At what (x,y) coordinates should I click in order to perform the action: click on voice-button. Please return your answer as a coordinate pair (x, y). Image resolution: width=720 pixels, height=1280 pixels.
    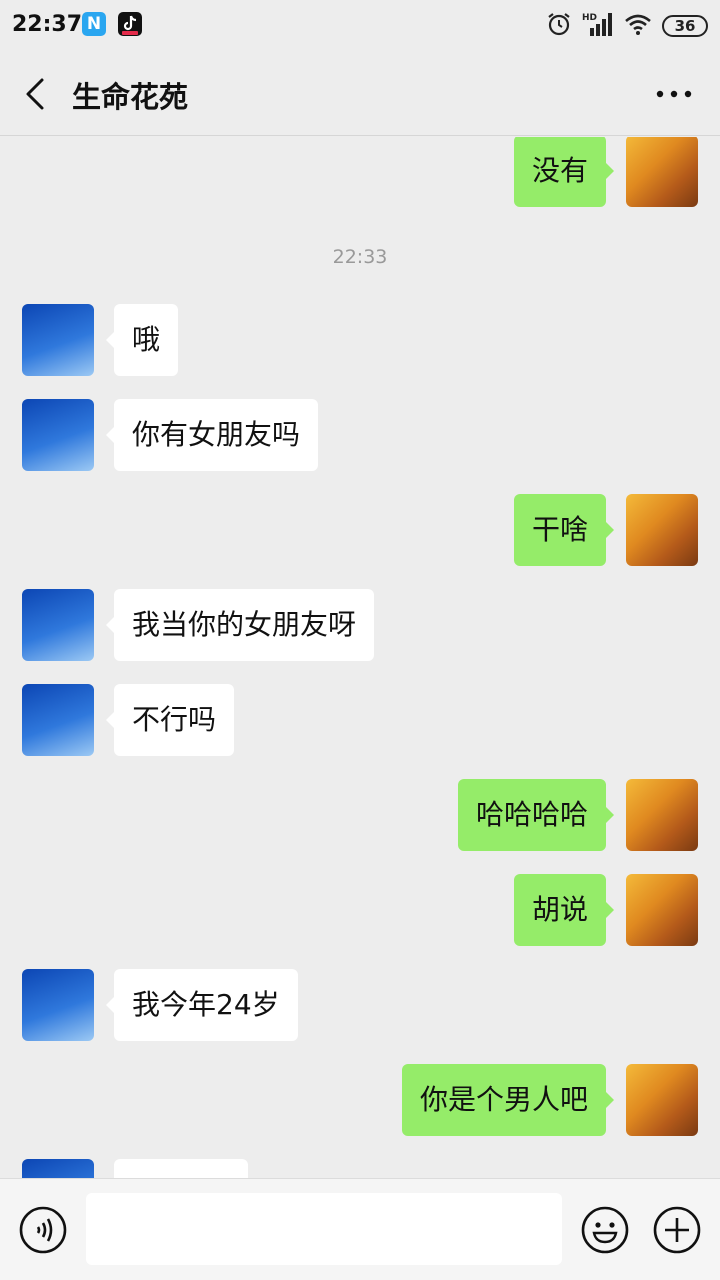
    Looking at the image, I should click on (43, 1230).